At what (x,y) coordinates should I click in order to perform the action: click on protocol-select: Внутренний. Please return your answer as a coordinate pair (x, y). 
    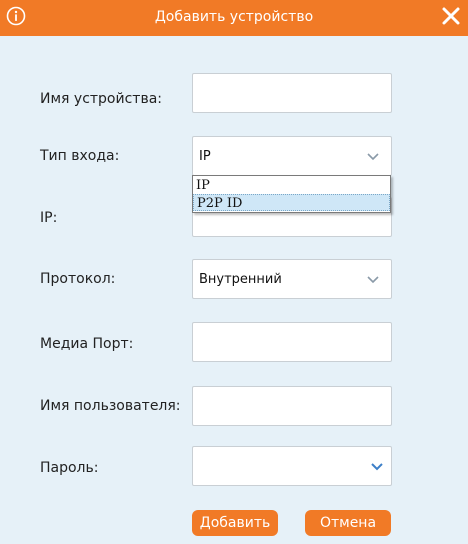
    Looking at the image, I should click on (292, 279).